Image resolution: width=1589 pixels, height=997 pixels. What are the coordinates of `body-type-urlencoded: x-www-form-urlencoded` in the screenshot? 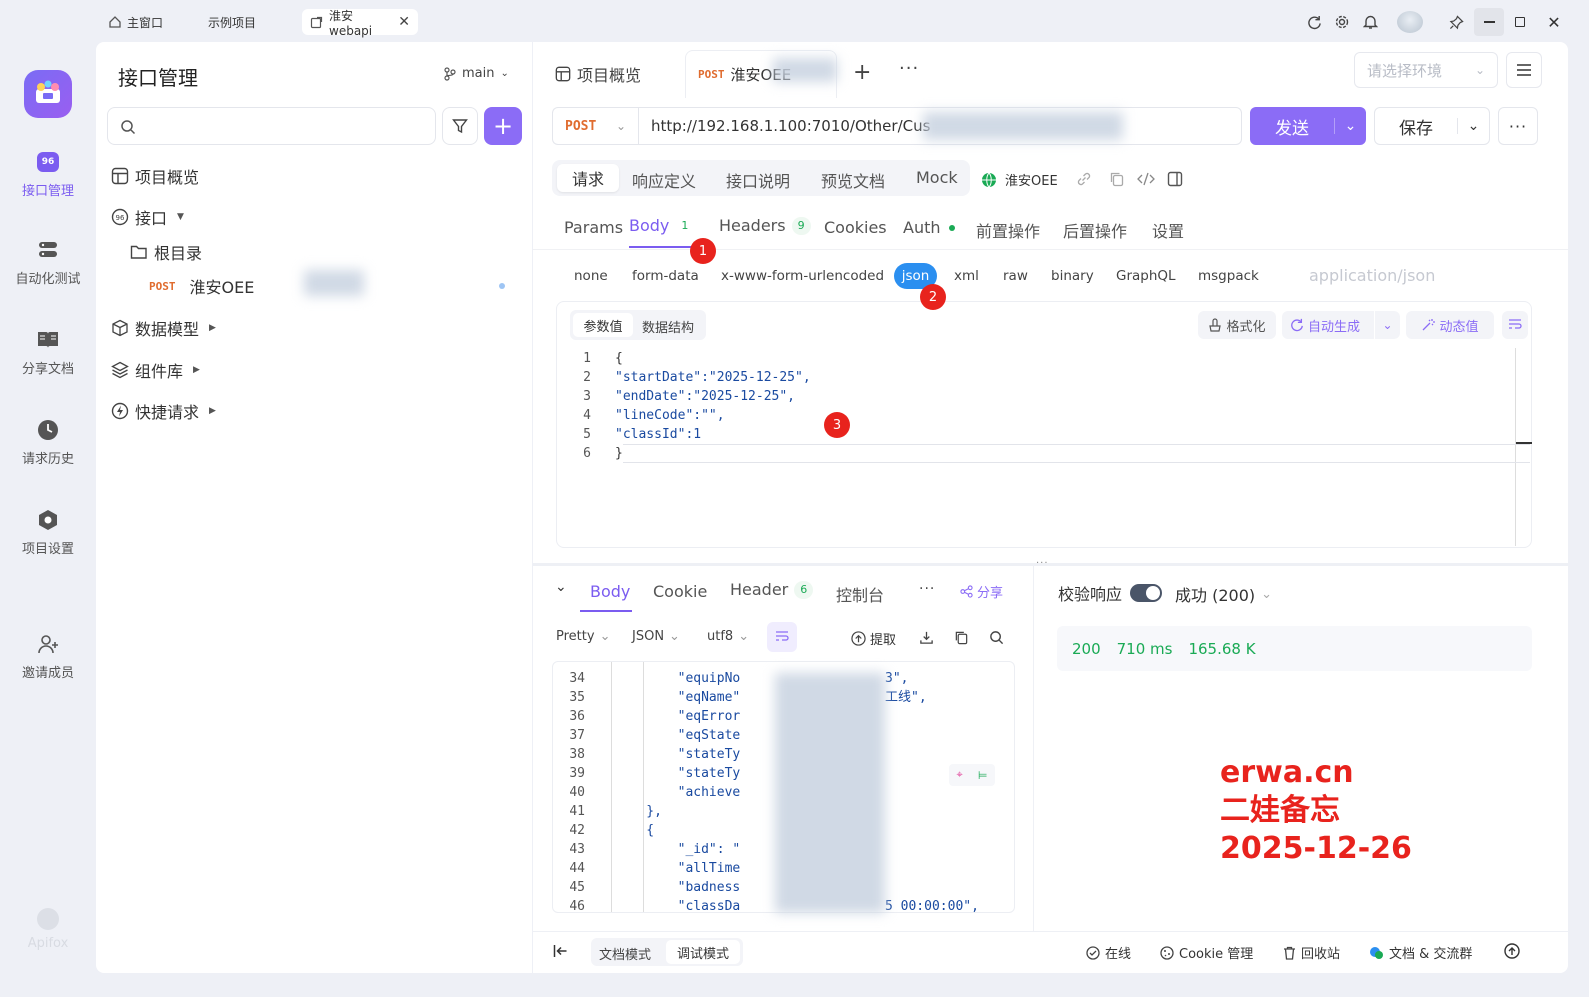 It's located at (802, 276).